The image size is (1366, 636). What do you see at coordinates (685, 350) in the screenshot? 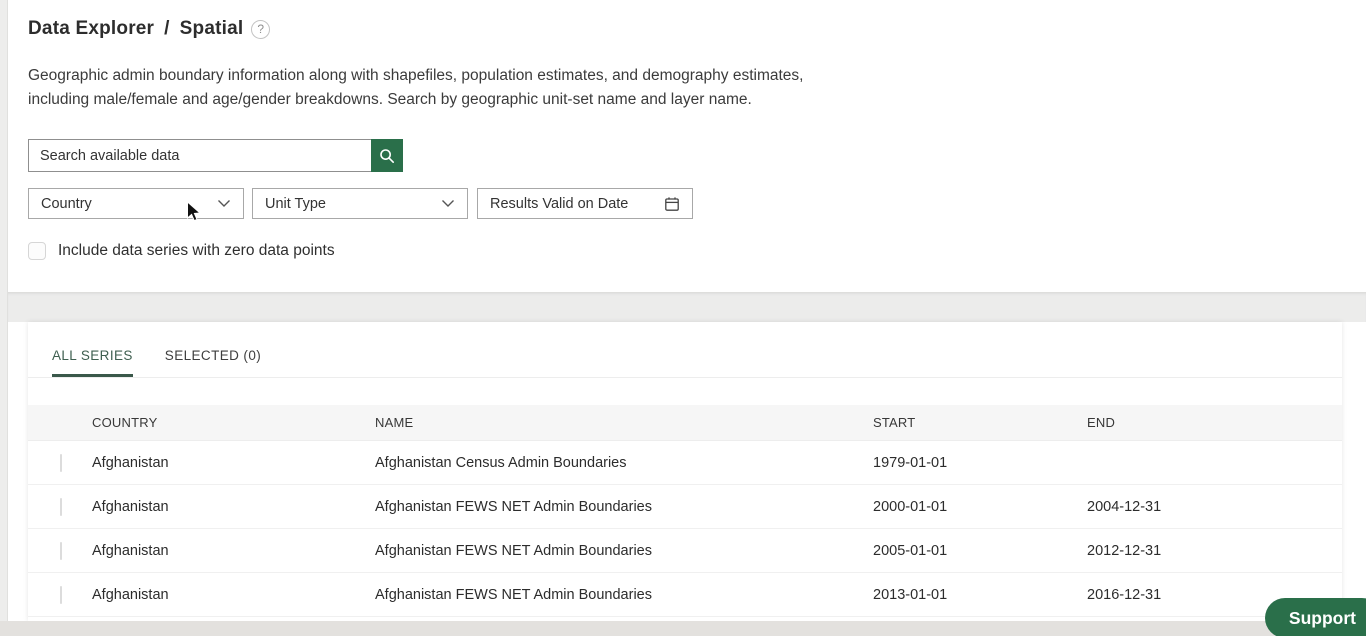
I see `series-tabs: ALL SERIES SELECTED (0)` at bounding box center [685, 350].